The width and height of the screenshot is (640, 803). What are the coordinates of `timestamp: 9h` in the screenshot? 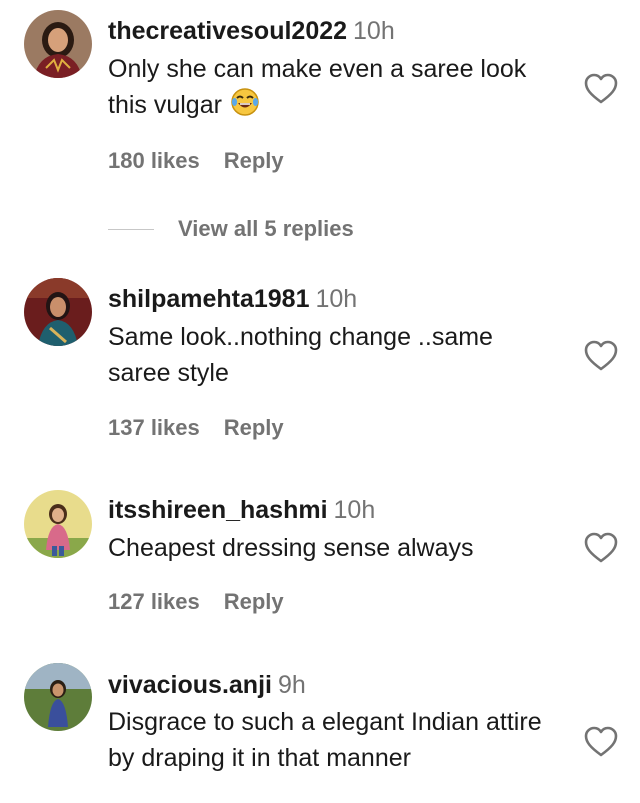 It's located at (292, 685).